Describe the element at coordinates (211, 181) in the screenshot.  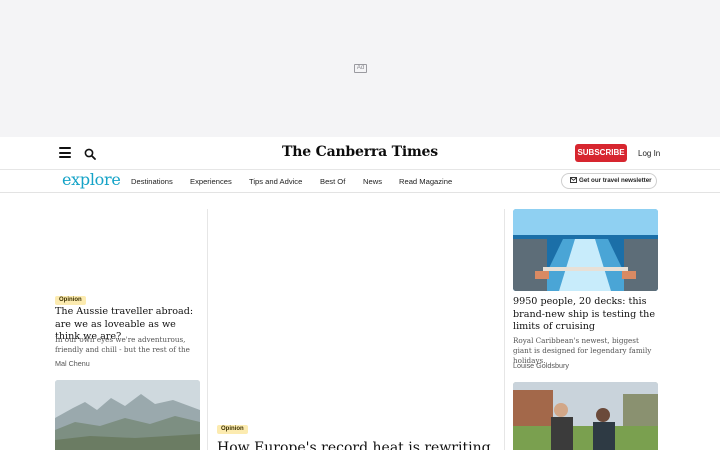
I see `nav-item-experiences: Experiences` at that location.